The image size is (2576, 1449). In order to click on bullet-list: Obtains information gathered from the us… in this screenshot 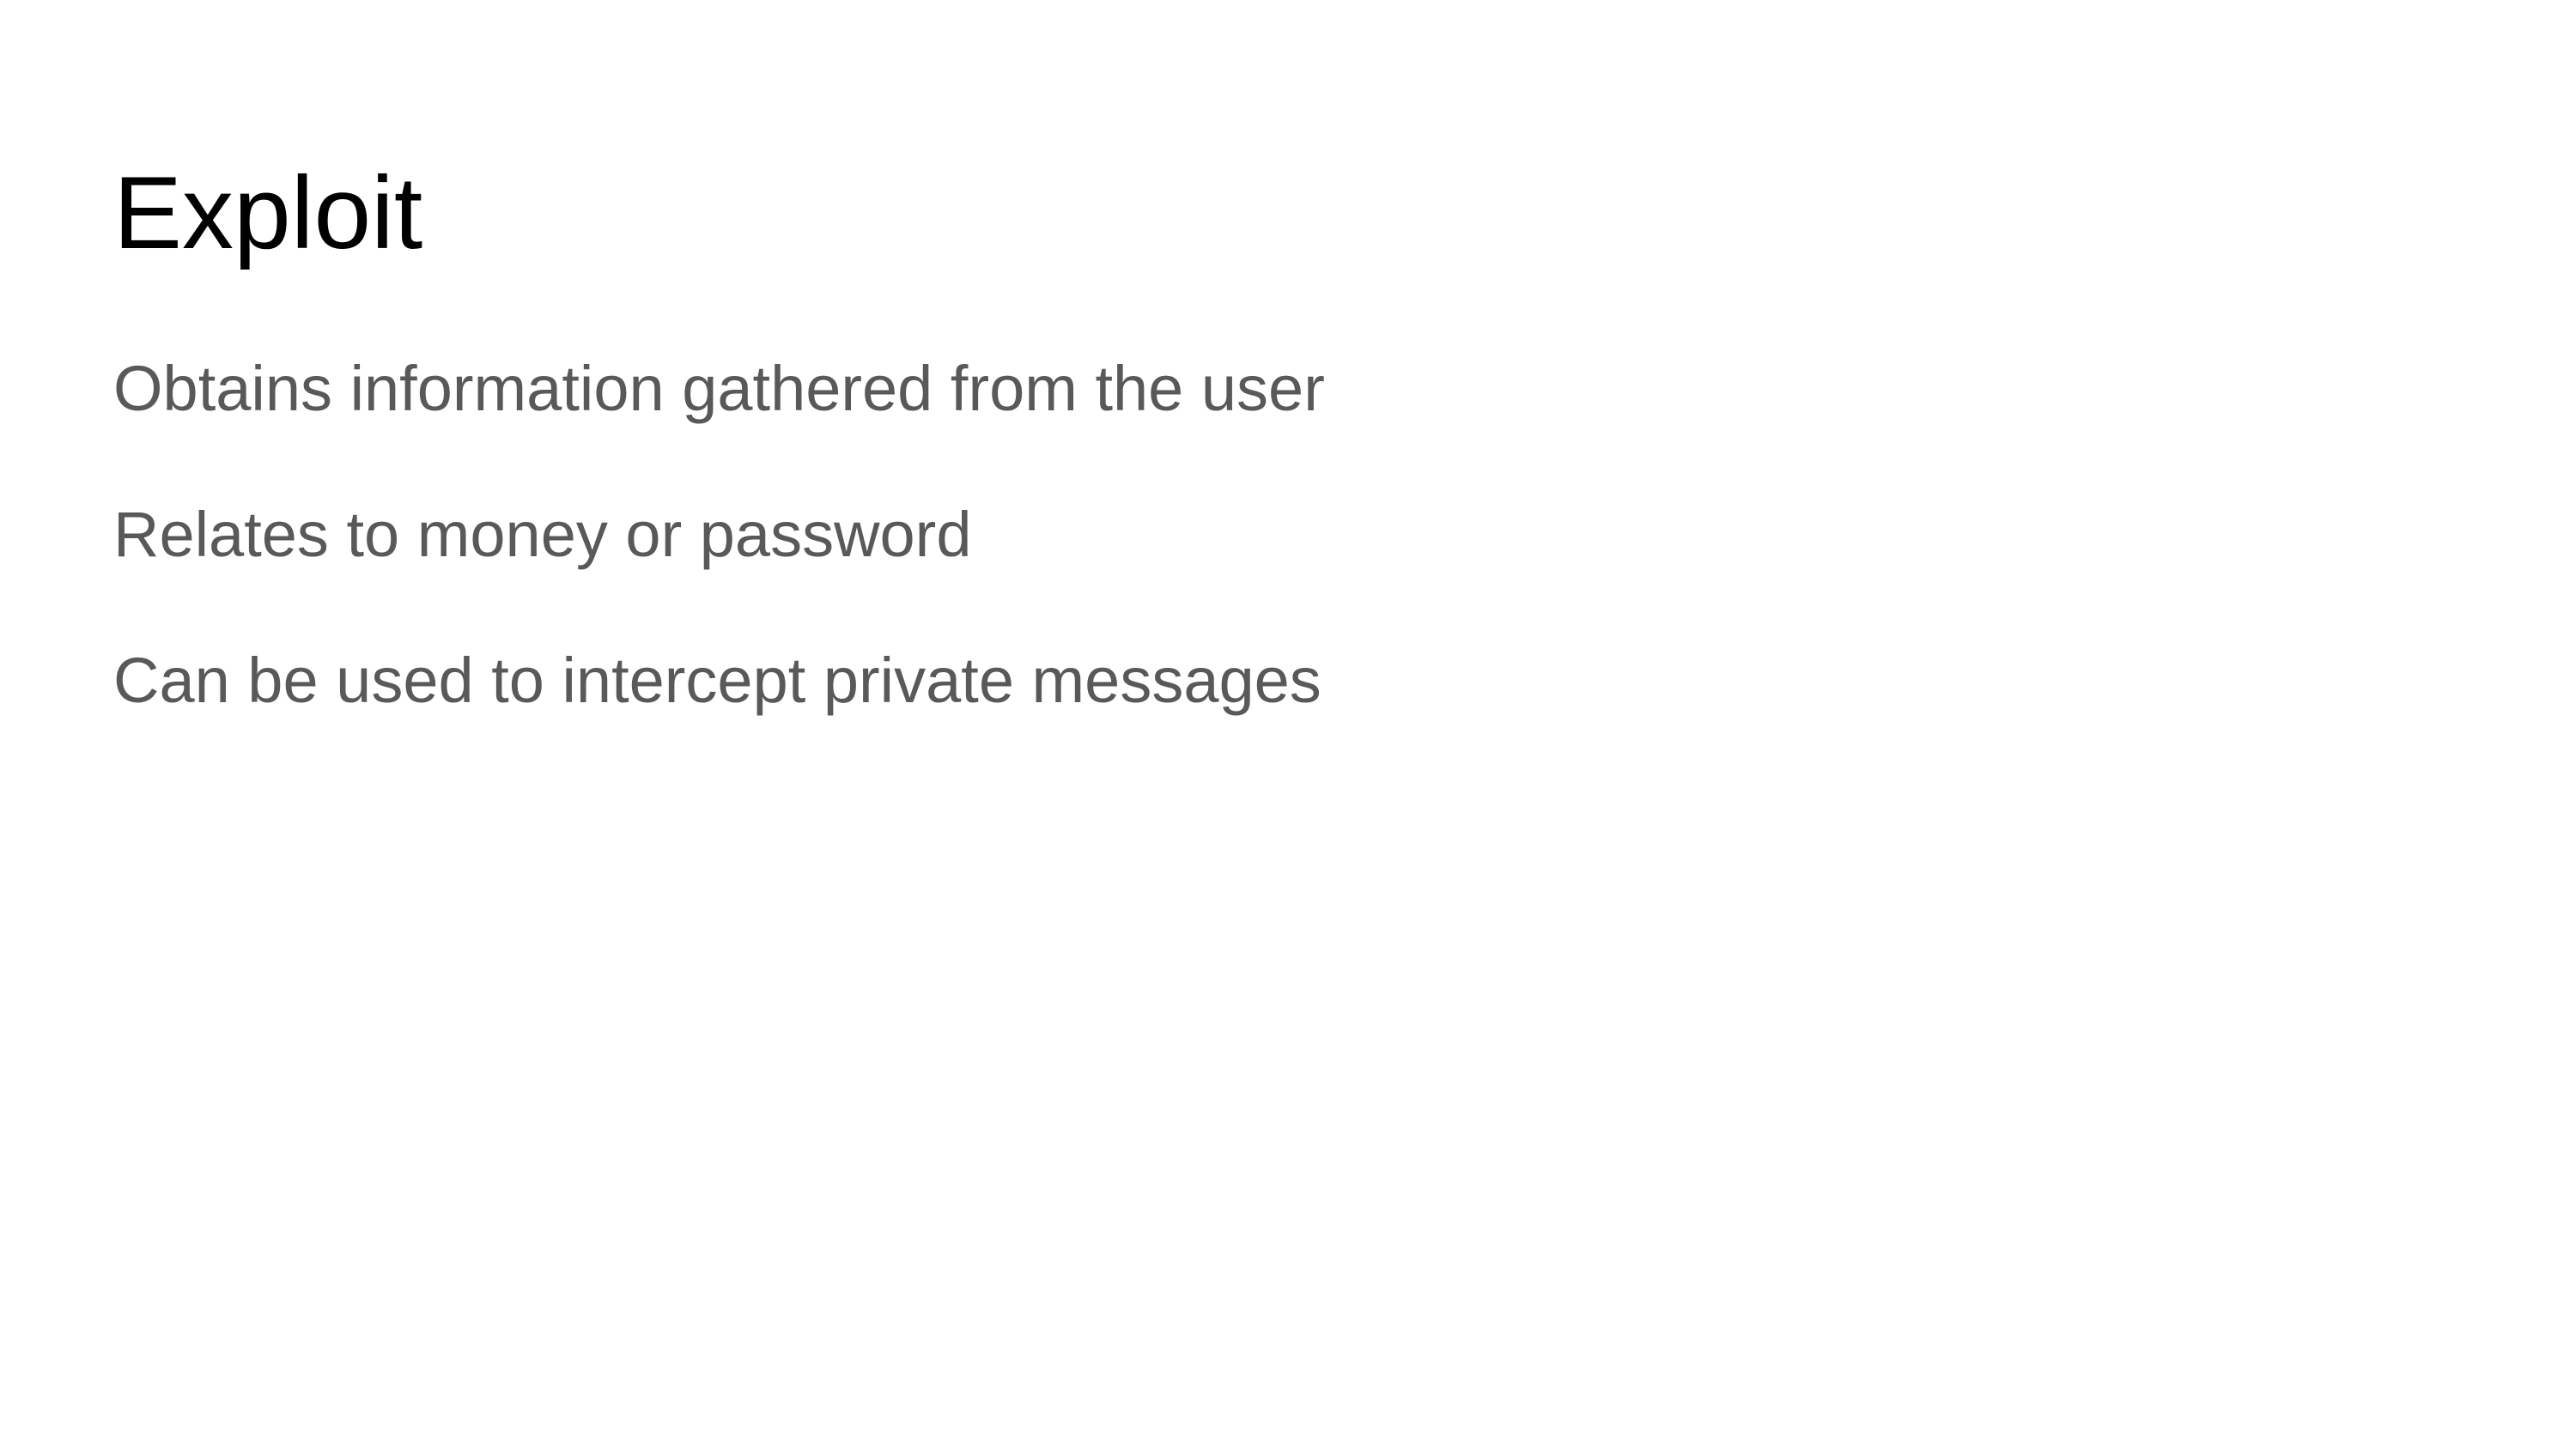, I will do `click(719, 569)`.